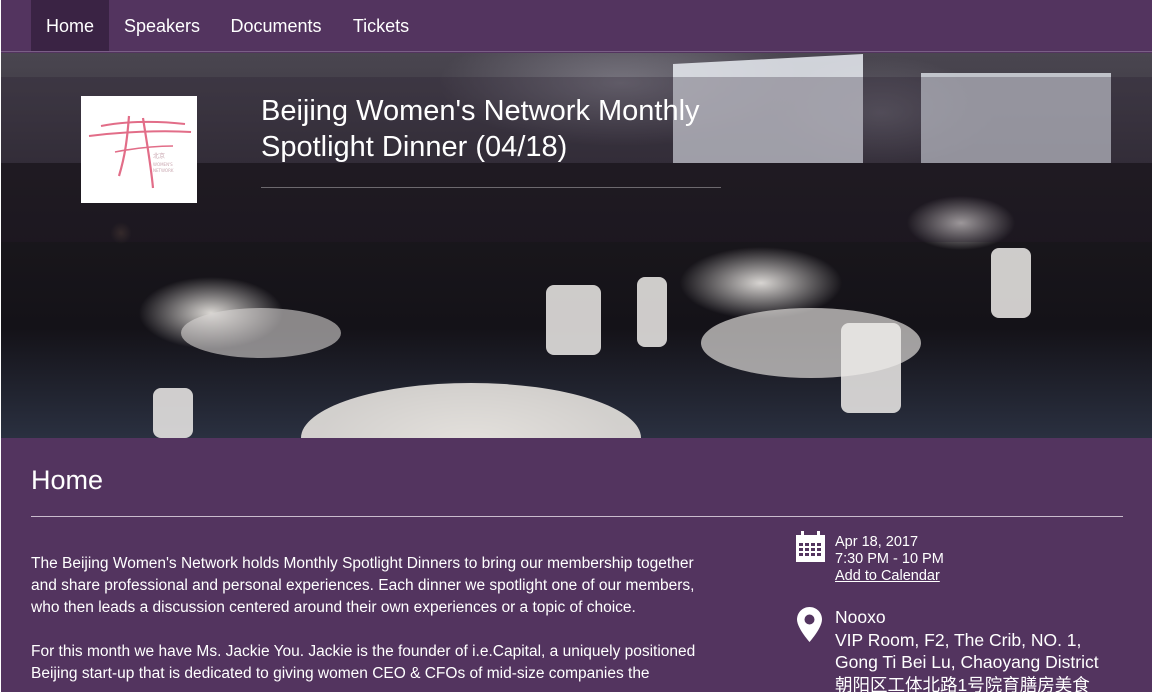  What do you see at coordinates (577, 516) in the screenshot?
I see `title-divider` at bounding box center [577, 516].